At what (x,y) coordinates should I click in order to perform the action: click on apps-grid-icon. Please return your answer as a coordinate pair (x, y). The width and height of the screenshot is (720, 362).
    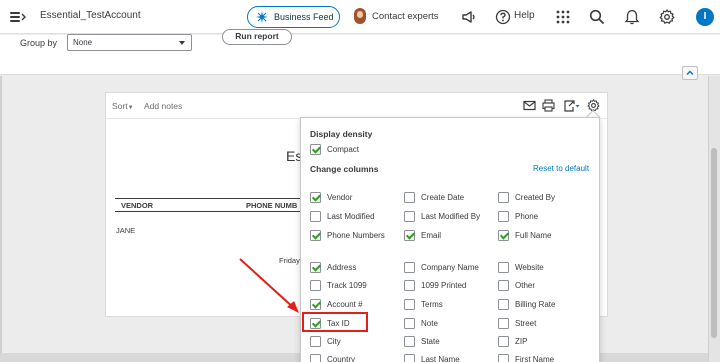
    Looking at the image, I should click on (563, 17).